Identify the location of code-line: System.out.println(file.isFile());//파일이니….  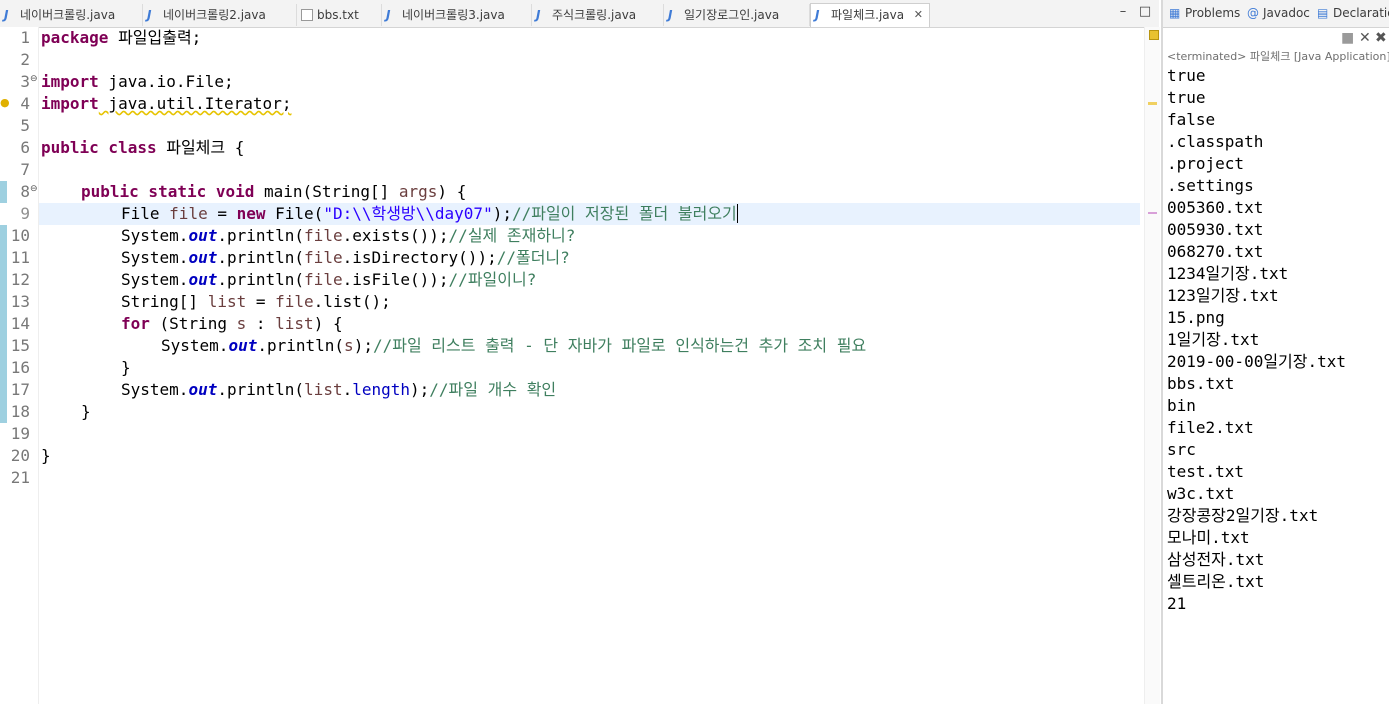
(329, 279).